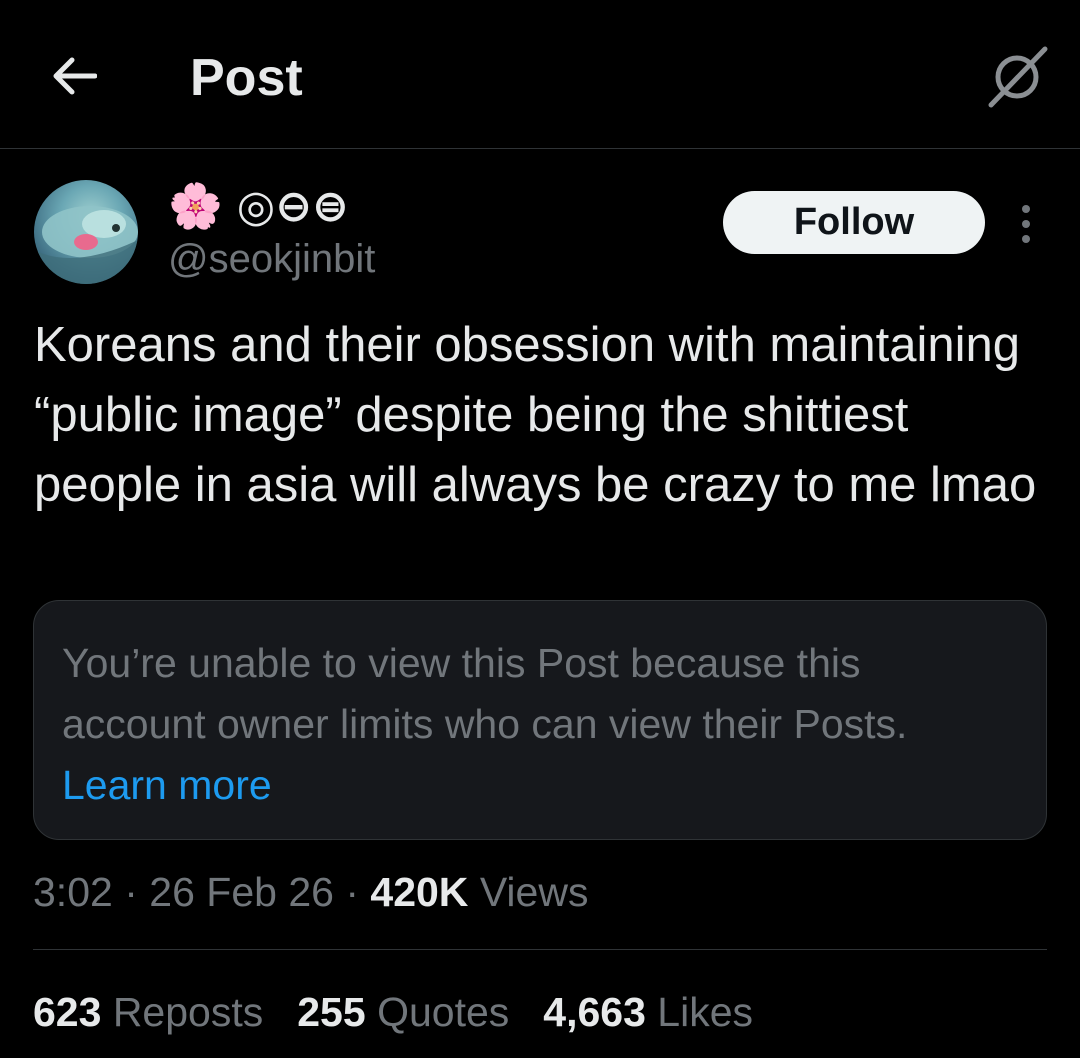  I want to click on cherry-blossom-emoji: 🌸, so click(195, 206).